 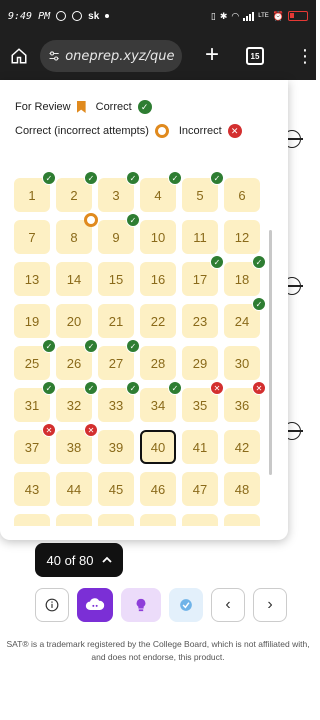 I want to click on question-cell: 9 ✓, so click(x=119, y=233).